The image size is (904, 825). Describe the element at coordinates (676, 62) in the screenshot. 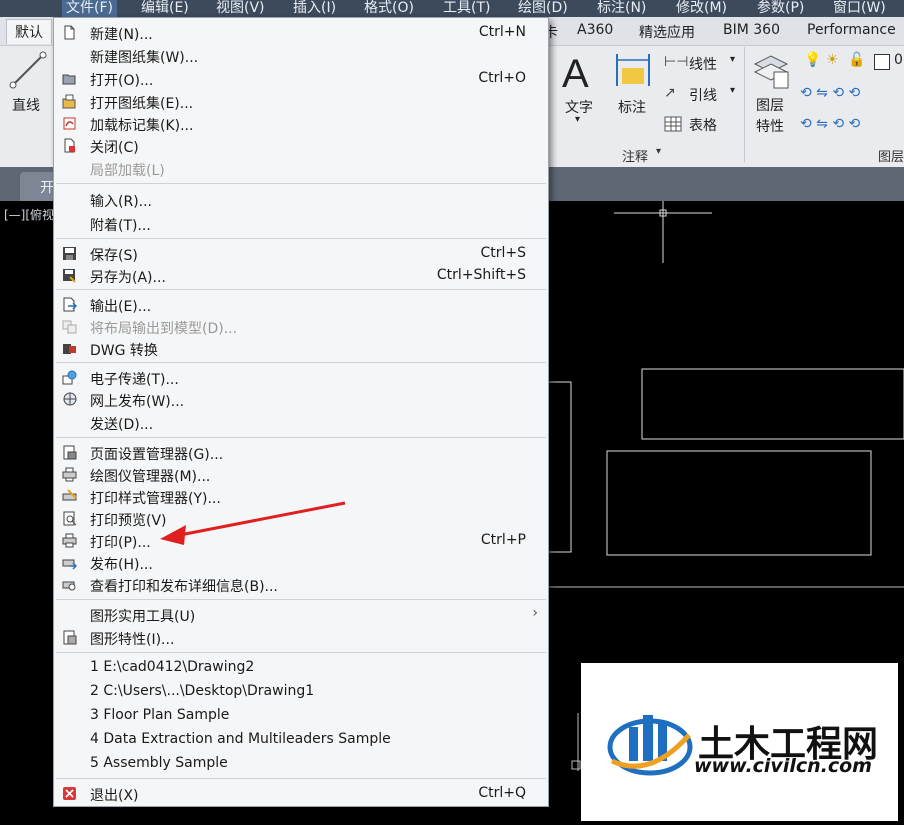

I see `linear-dim-icon: ⊢⊣` at that location.